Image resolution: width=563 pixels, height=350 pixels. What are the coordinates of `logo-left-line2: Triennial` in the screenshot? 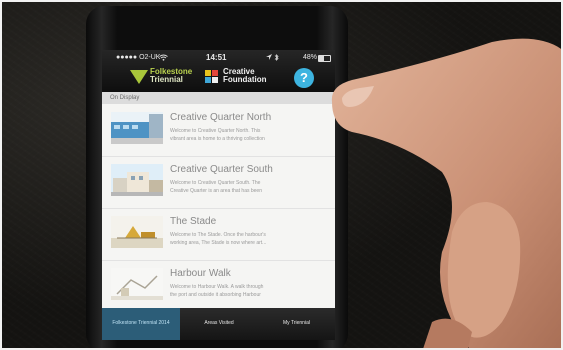 It's located at (166, 79).